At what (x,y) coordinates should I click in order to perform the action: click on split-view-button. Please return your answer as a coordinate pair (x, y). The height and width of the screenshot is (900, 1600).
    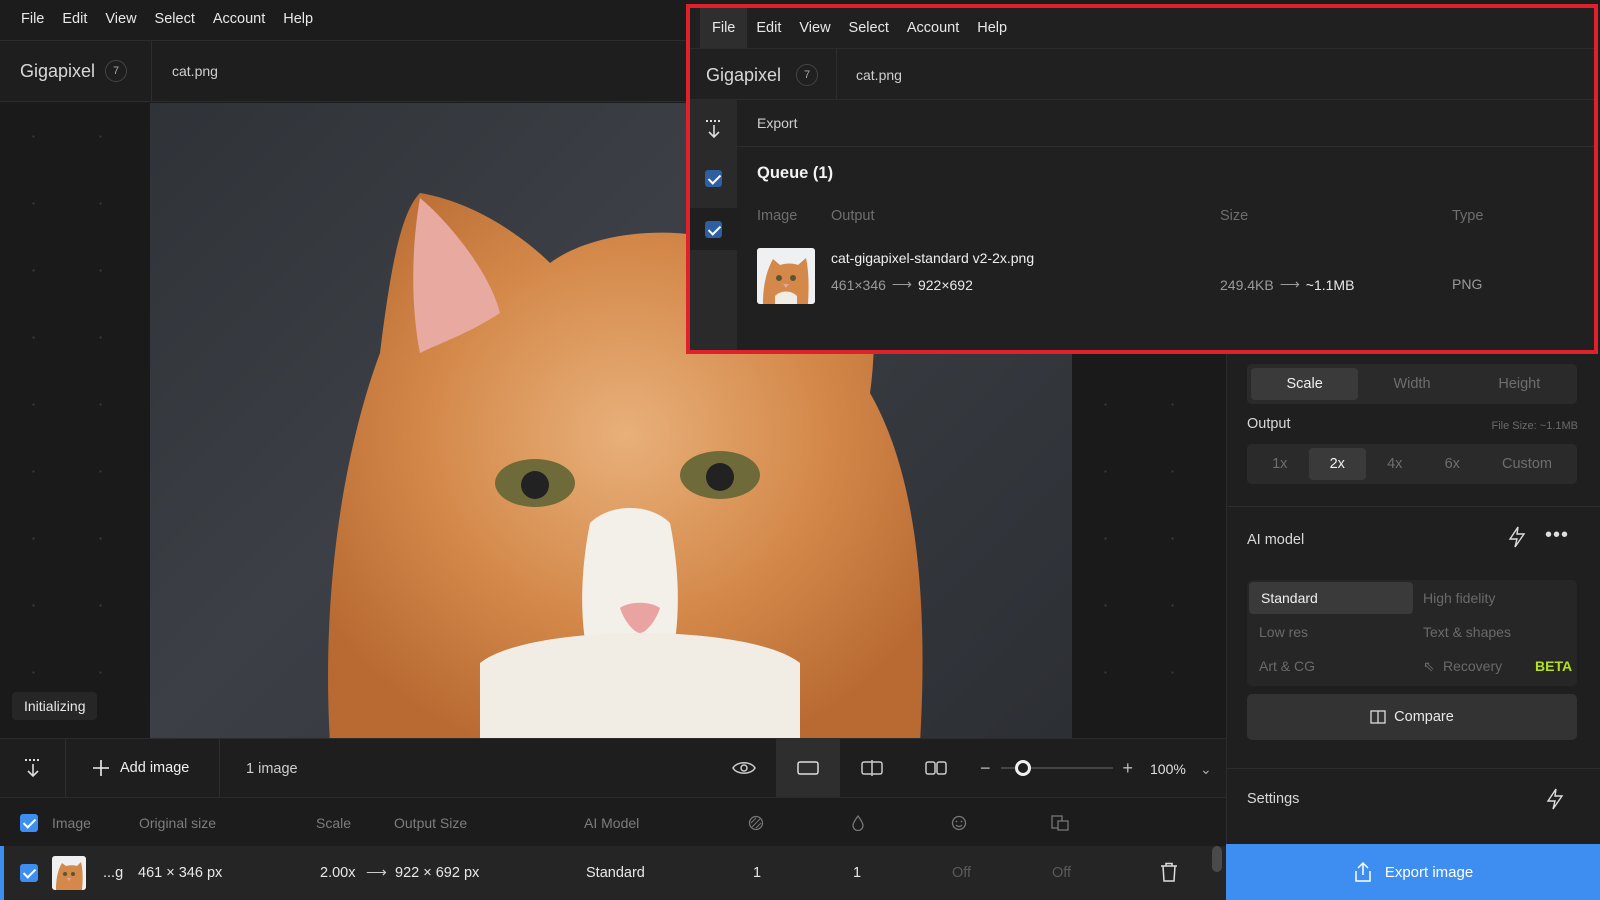
    Looking at the image, I should click on (872, 768).